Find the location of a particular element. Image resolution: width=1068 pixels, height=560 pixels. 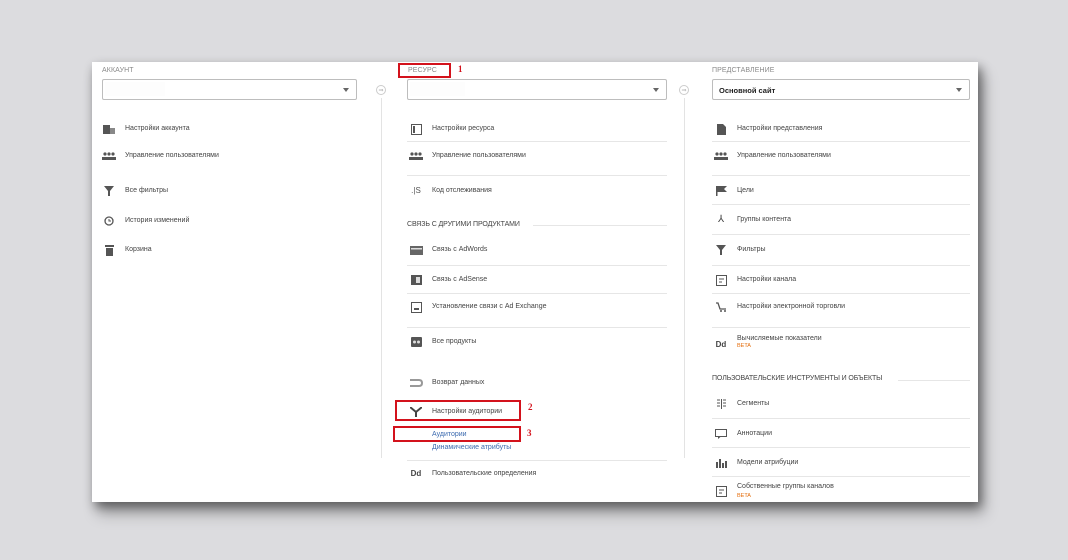

ecommerce-settings-label: Настройки электронной торговли is located at coordinates (791, 307).